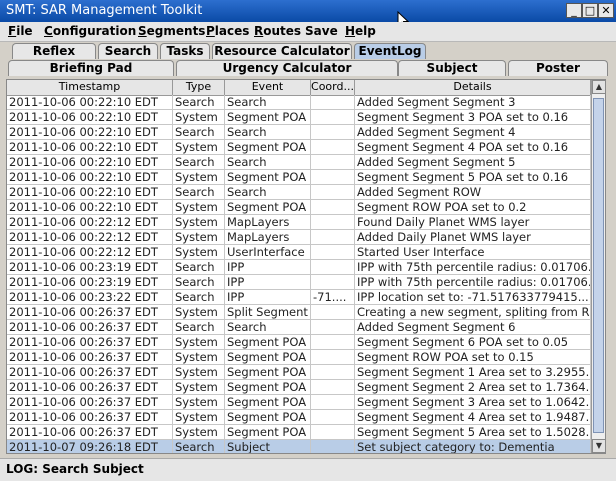  Describe the element at coordinates (20, 31) in the screenshot. I see `menu-file: File` at that location.